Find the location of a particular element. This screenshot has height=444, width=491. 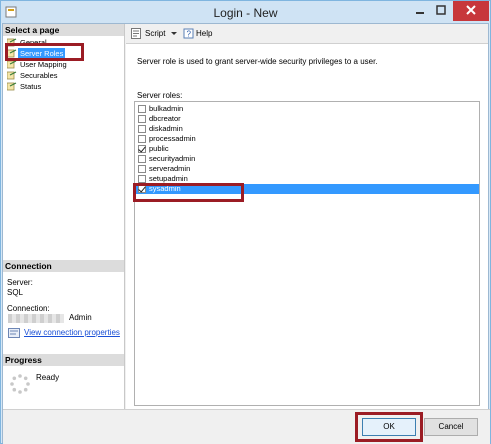

maximize-button is located at coordinates (441, 11).